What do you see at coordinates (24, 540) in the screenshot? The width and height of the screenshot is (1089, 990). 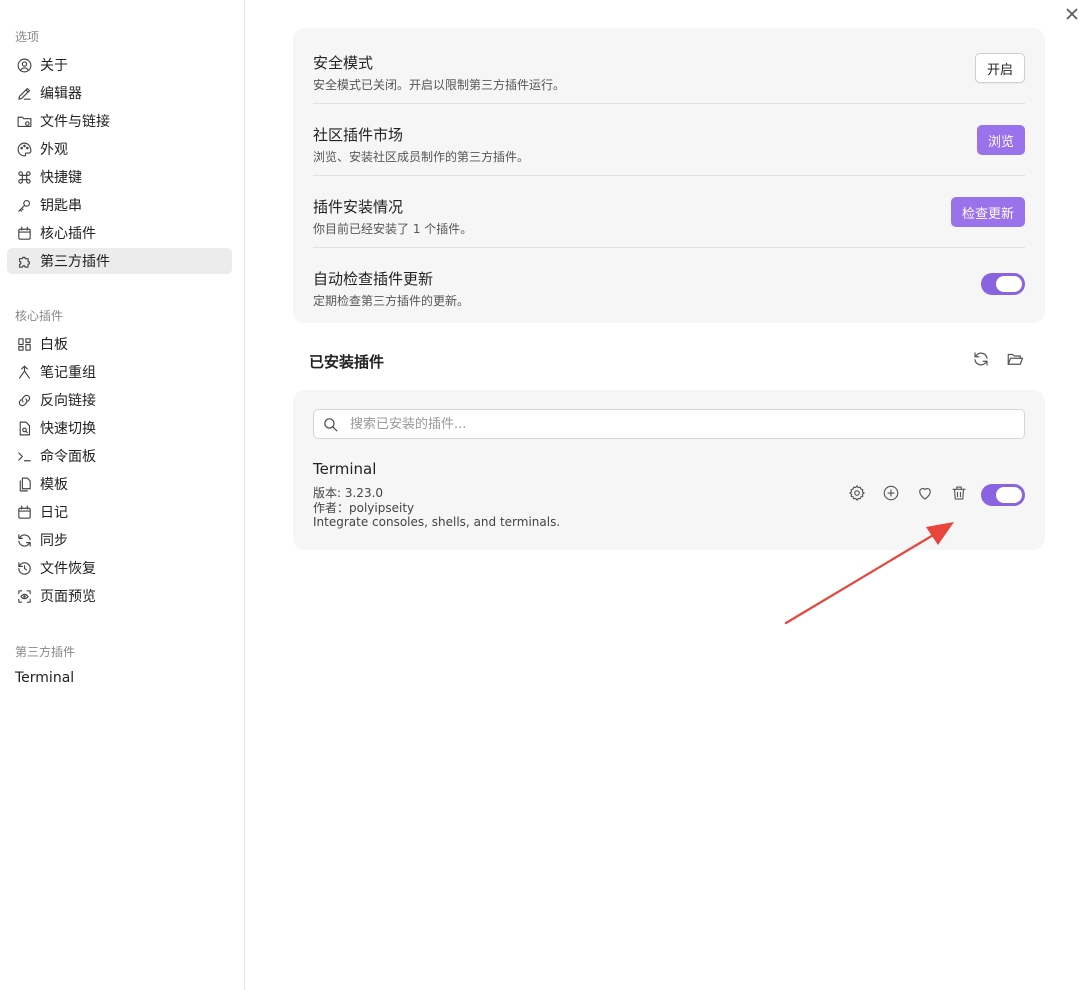 I see `sync-icon` at bounding box center [24, 540].